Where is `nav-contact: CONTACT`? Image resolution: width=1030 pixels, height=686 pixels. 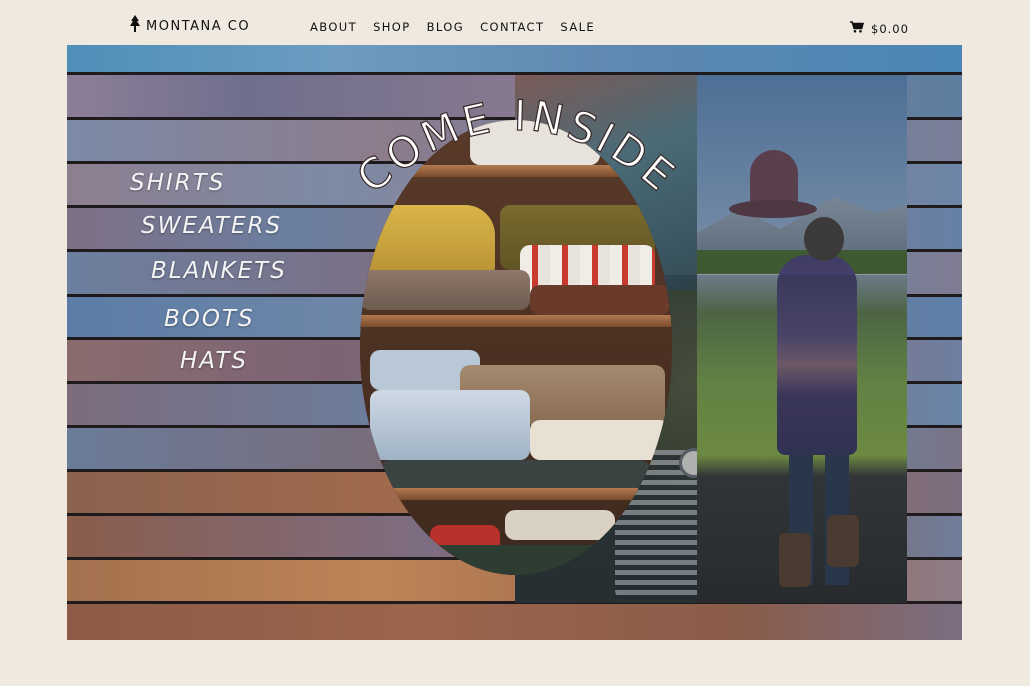
nav-contact: CONTACT is located at coordinates (512, 27).